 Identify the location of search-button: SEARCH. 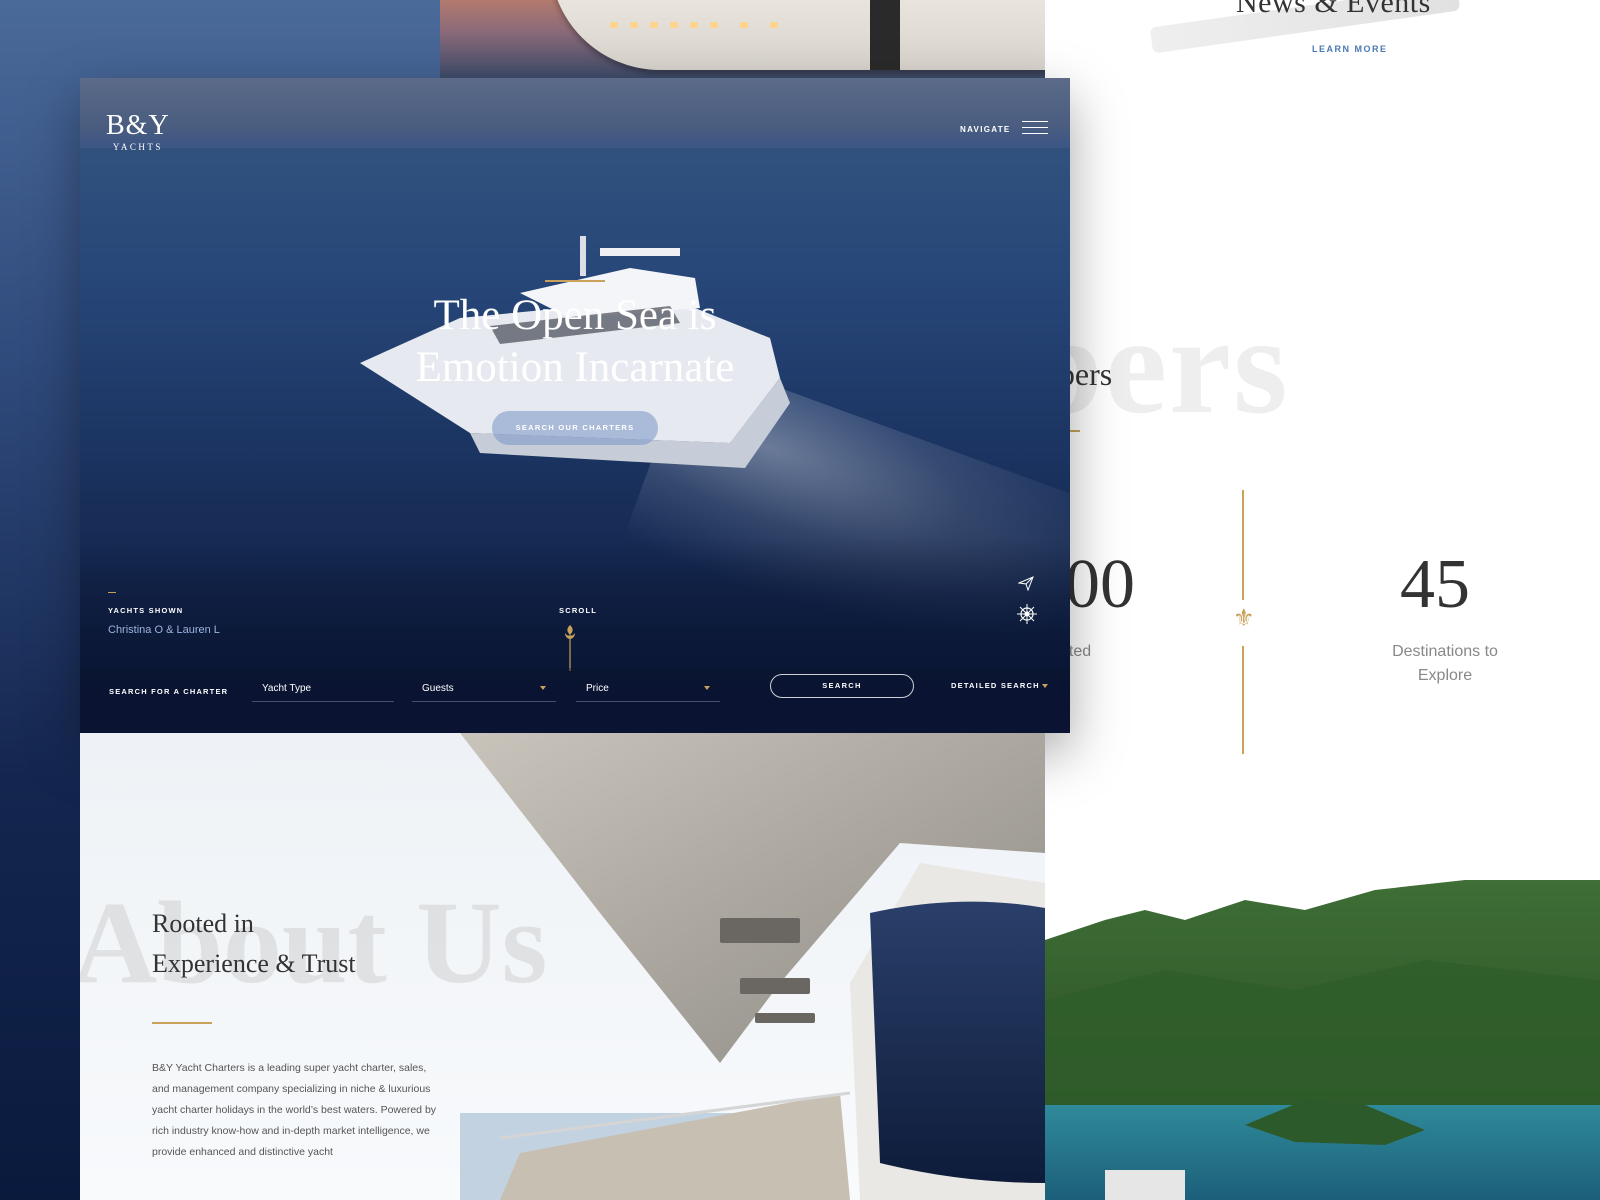
(842, 686).